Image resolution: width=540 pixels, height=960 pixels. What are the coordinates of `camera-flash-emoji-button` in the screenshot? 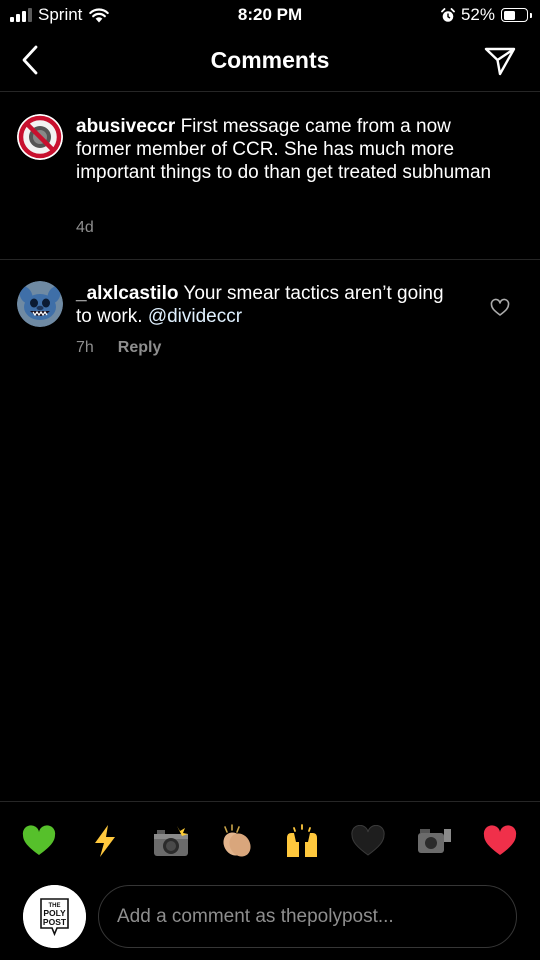 It's located at (171, 841).